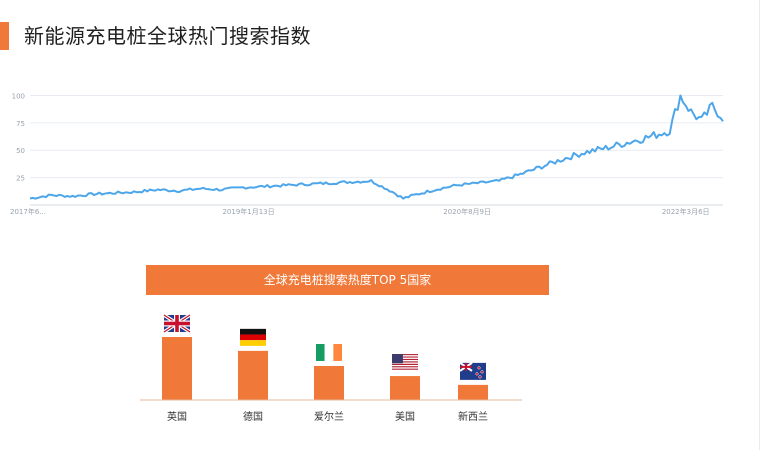 The height and width of the screenshot is (450, 760). I want to click on x-tick-label: 2022年3月6日, so click(686, 211).